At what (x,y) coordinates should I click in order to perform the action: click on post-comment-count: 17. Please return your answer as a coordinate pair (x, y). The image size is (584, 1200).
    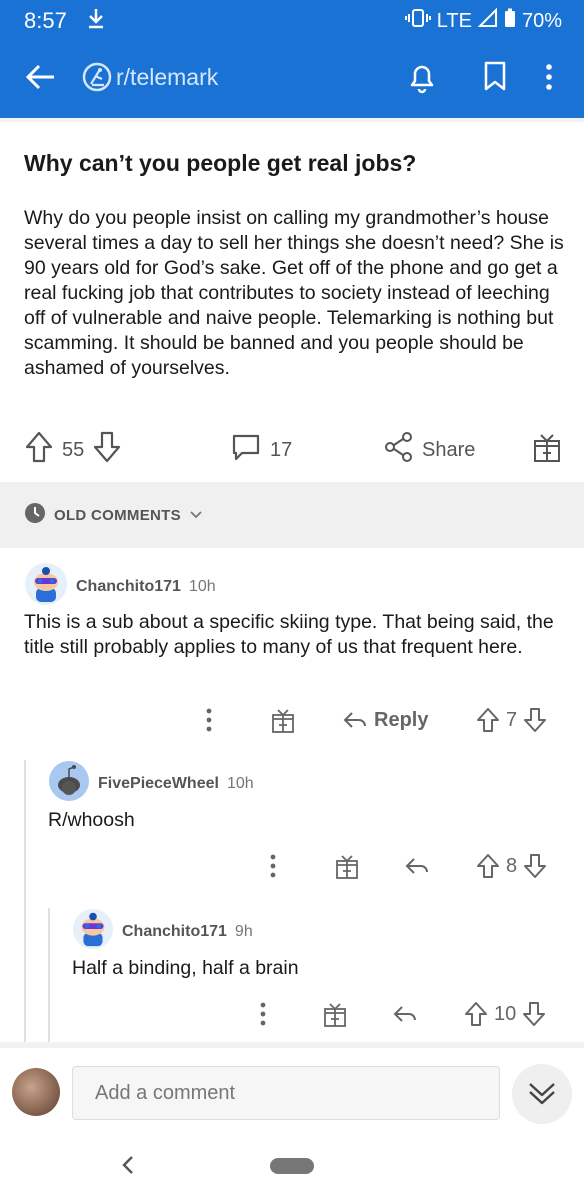
    Looking at the image, I should click on (281, 449).